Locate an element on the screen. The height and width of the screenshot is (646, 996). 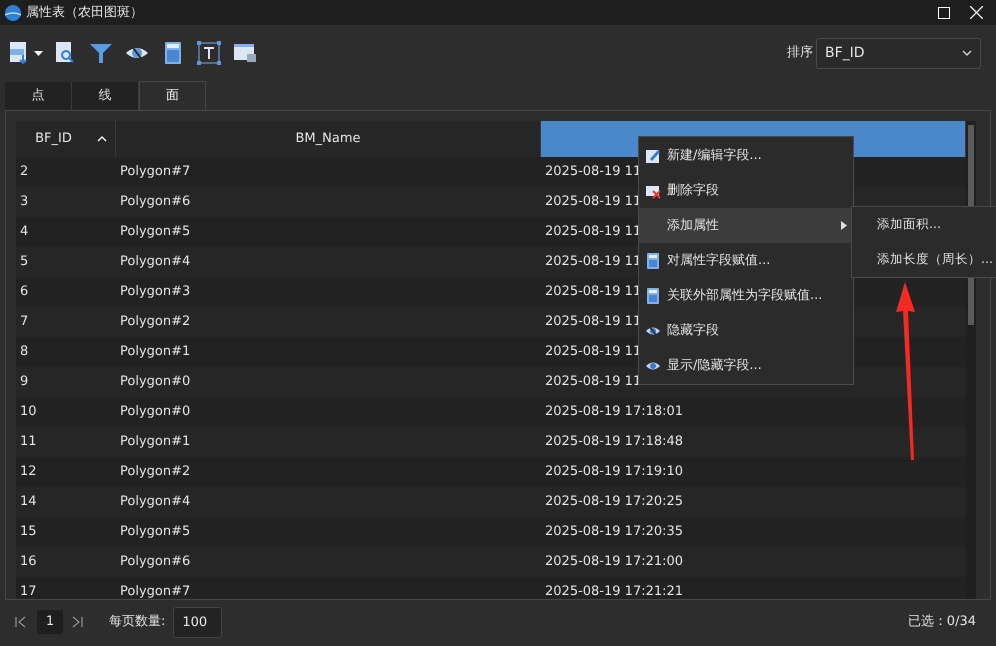
table-cell-text: 10 is located at coordinates (28, 412).